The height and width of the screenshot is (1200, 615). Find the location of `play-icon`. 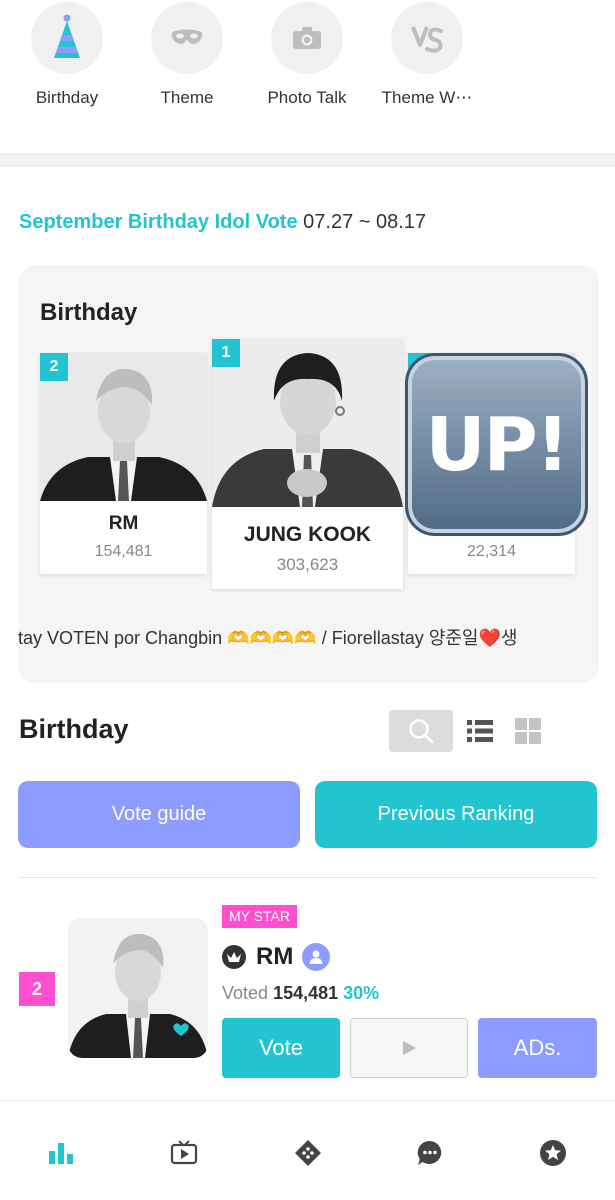

play-icon is located at coordinates (409, 1048).